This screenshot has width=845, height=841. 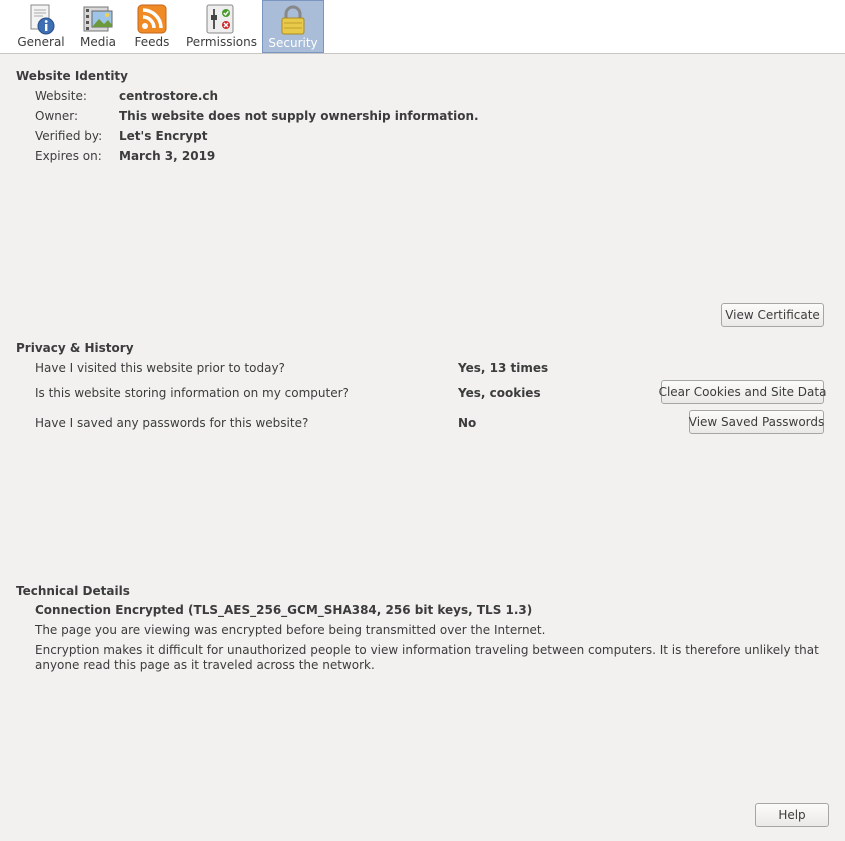 I want to click on owner-label: Owner:, so click(x=57, y=116).